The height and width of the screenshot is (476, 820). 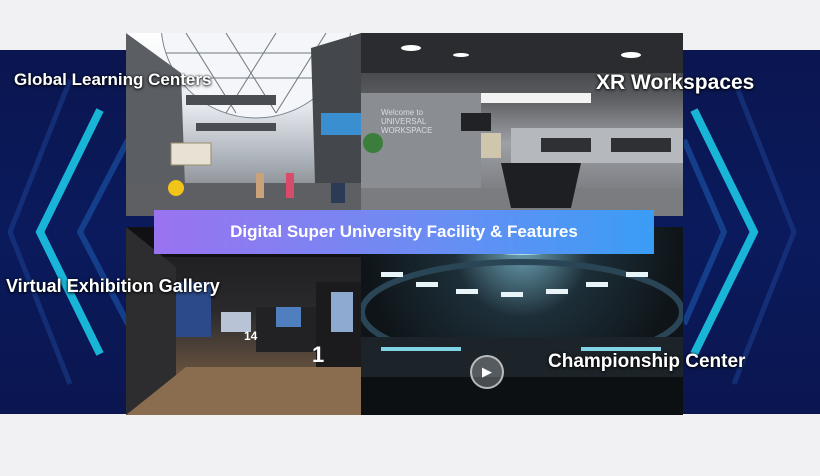 I want to click on label-virtual-exhibition-gallery: Virtual Exhibition Gallery, so click(x=113, y=286).